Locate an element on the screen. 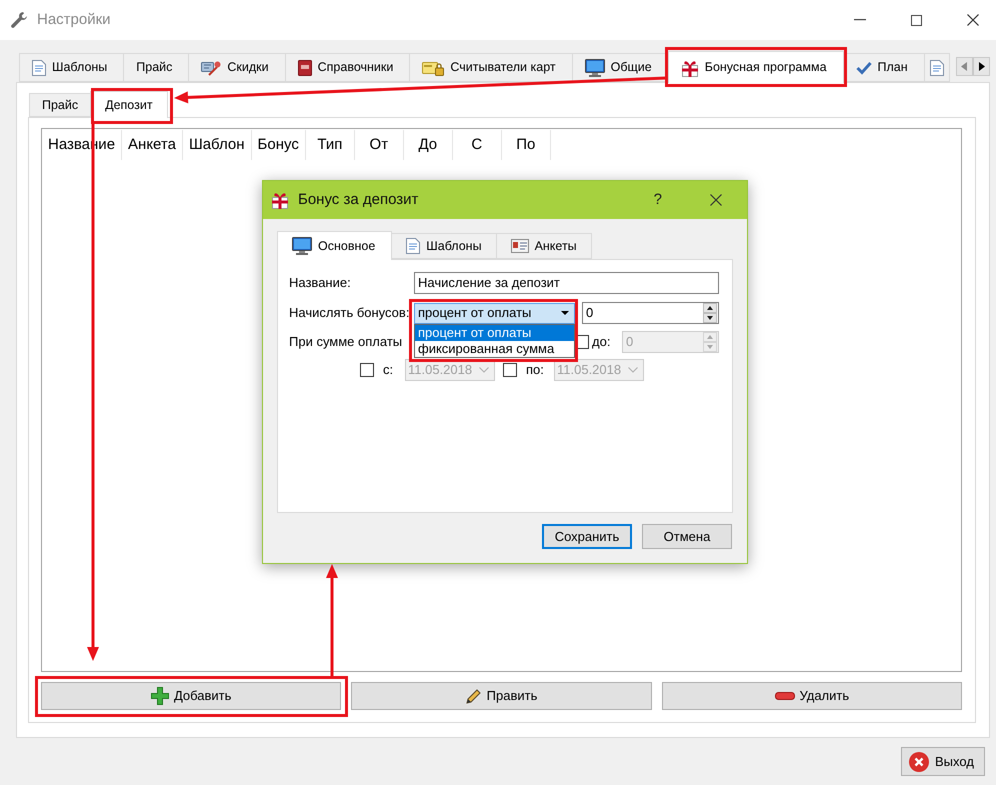 This screenshot has height=785, width=996. window-title: Настройки is located at coordinates (74, 20).